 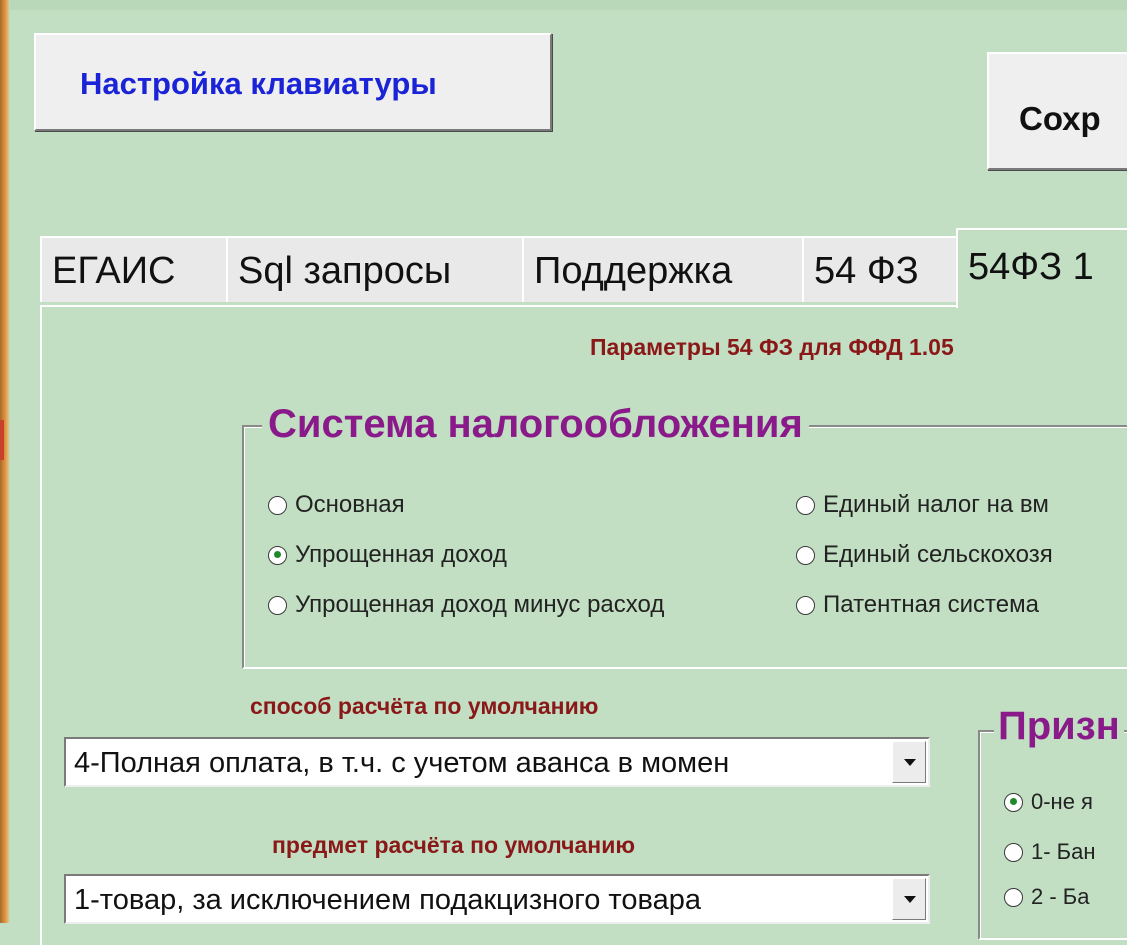 I want to click on agent-sign-title: Призн, so click(x=1059, y=726).